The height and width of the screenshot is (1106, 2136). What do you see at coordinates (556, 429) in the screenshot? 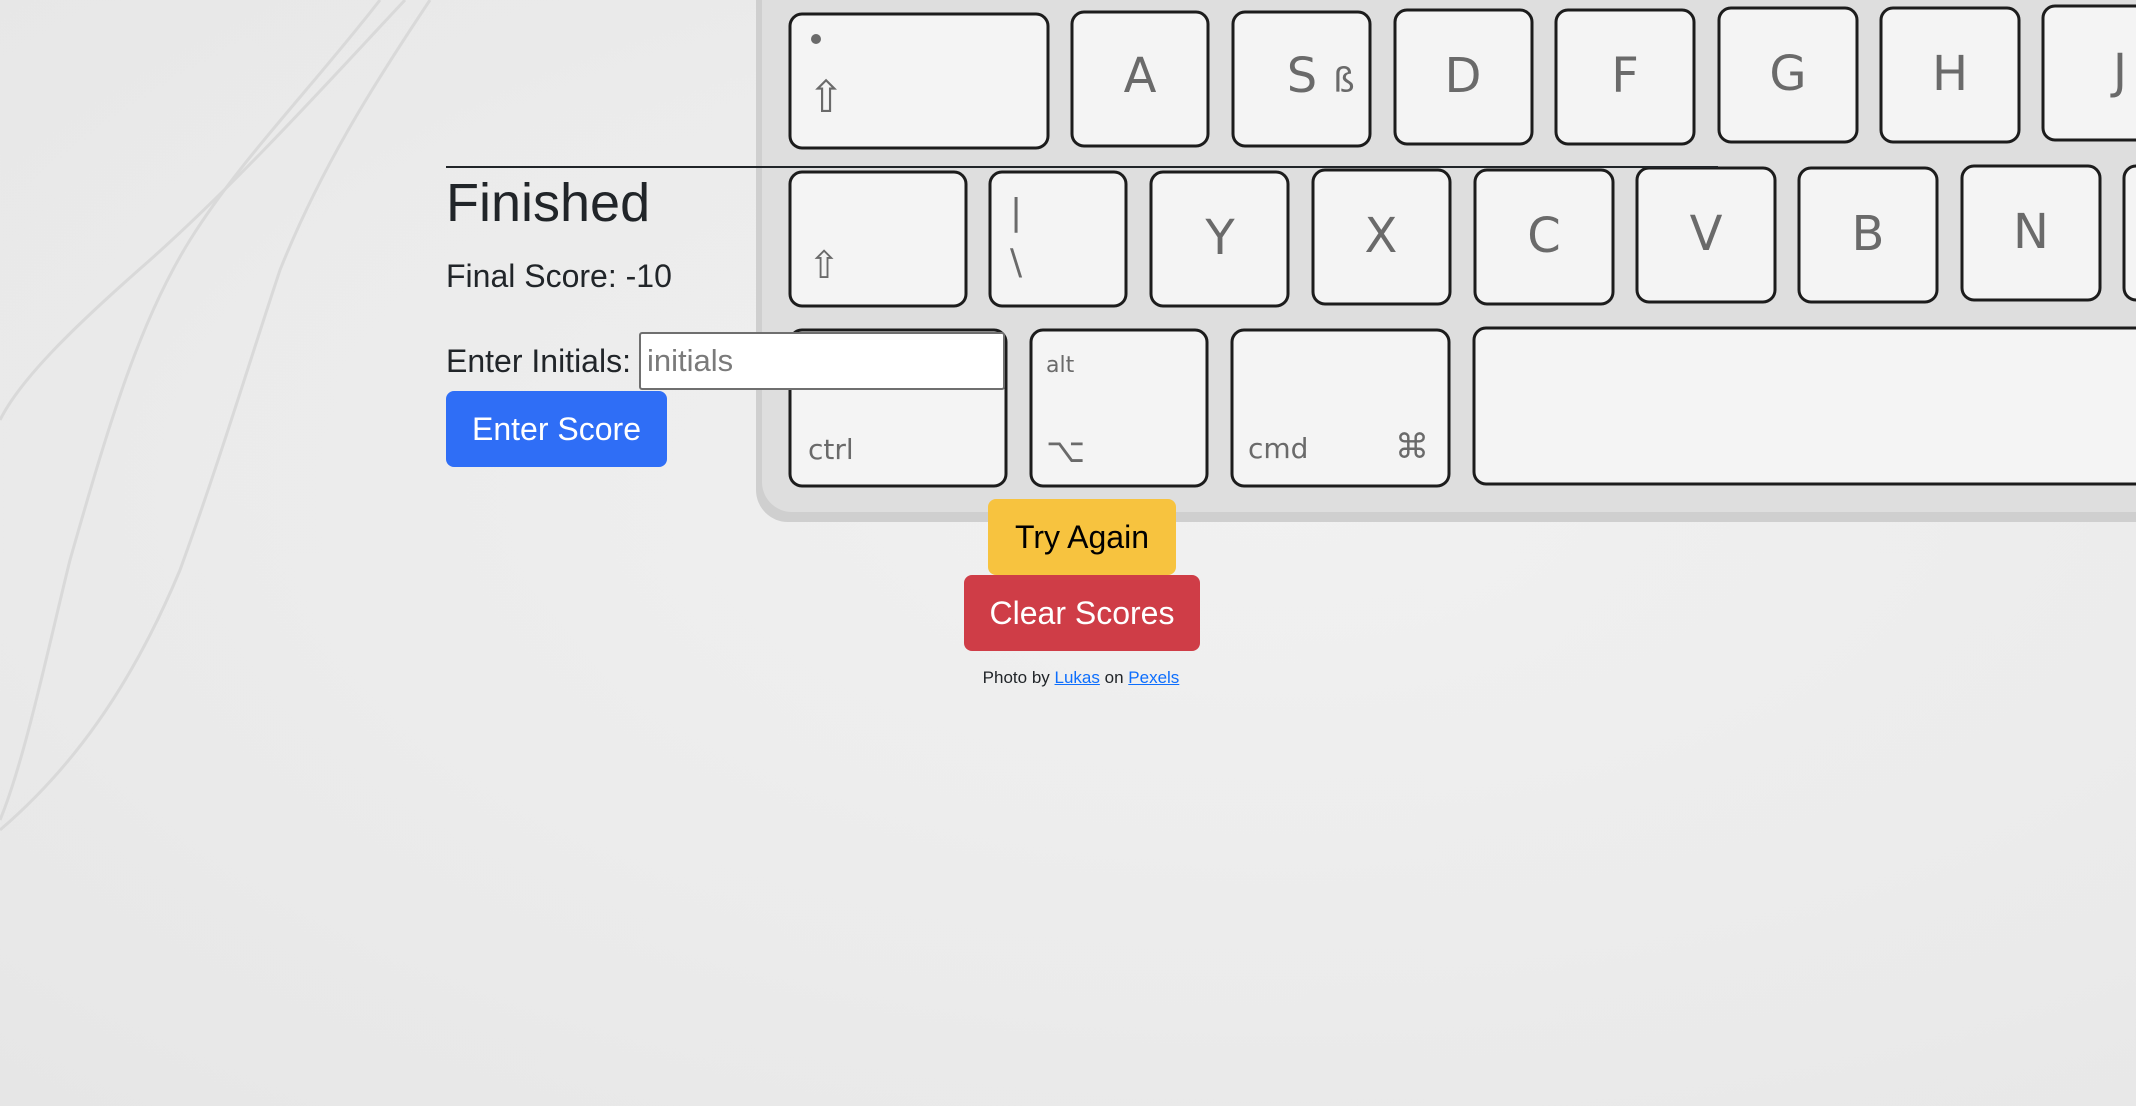
I see `enter-score-button: Enter Score` at bounding box center [556, 429].